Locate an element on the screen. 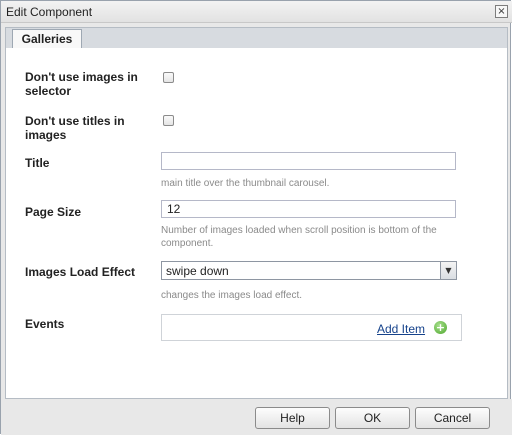 This screenshot has height=436, width=513. dialog-title: Edit Component is located at coordinates (49, 12).